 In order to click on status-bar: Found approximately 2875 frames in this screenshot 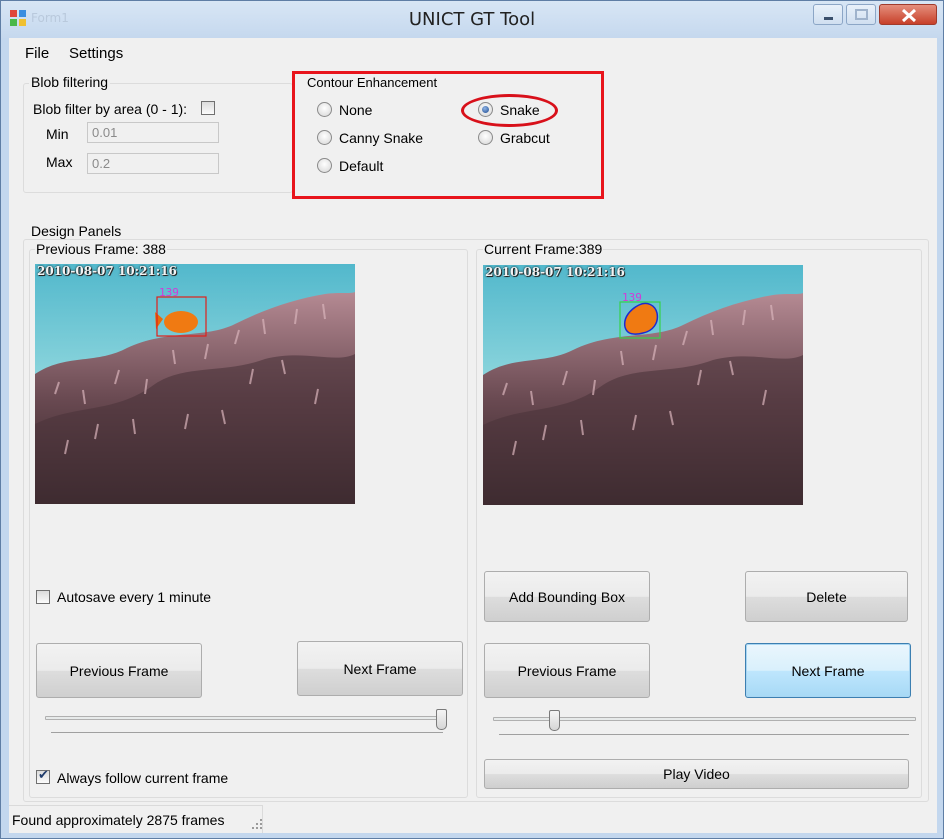, I will do `click(136, 819)`.